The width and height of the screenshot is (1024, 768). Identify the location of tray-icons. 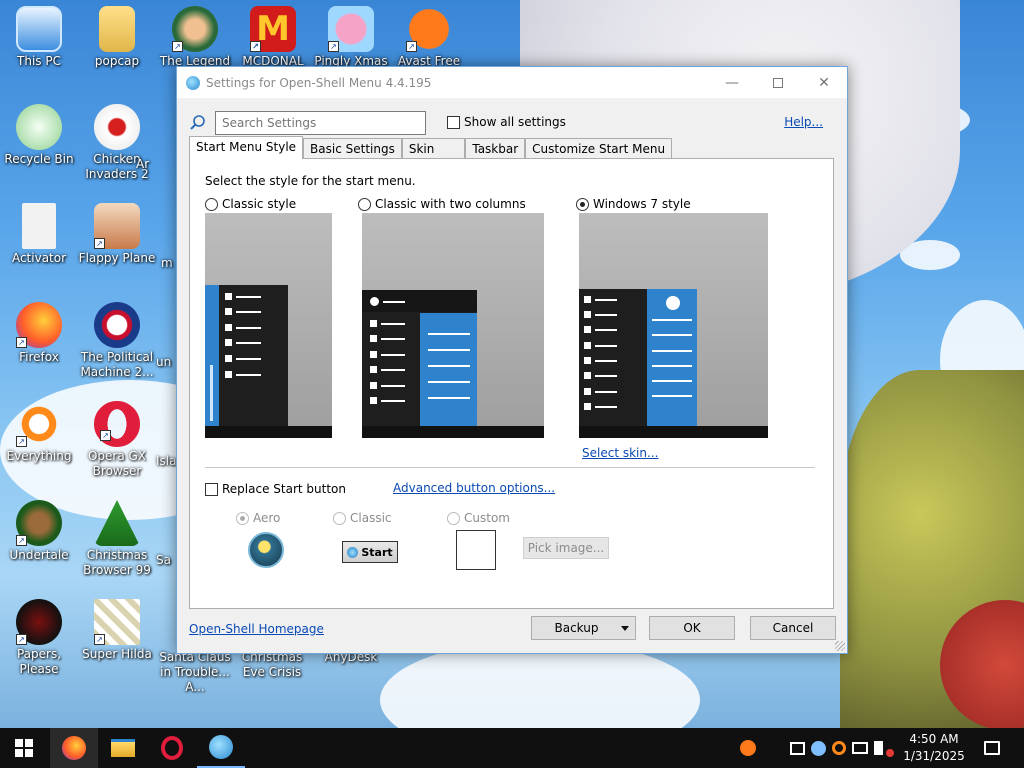
(842, 748).